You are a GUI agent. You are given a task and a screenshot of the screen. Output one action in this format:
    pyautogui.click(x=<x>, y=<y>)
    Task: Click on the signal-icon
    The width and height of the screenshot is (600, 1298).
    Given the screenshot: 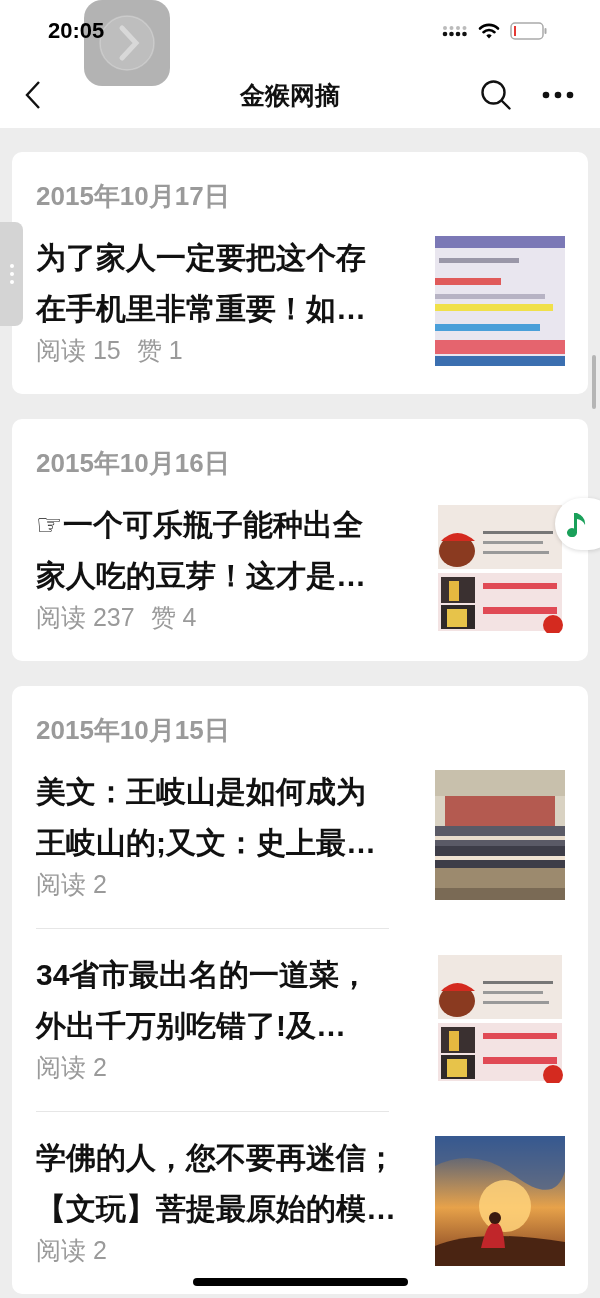 What is the action you would take?
    pyautogui.click(x=455, y=31)
    